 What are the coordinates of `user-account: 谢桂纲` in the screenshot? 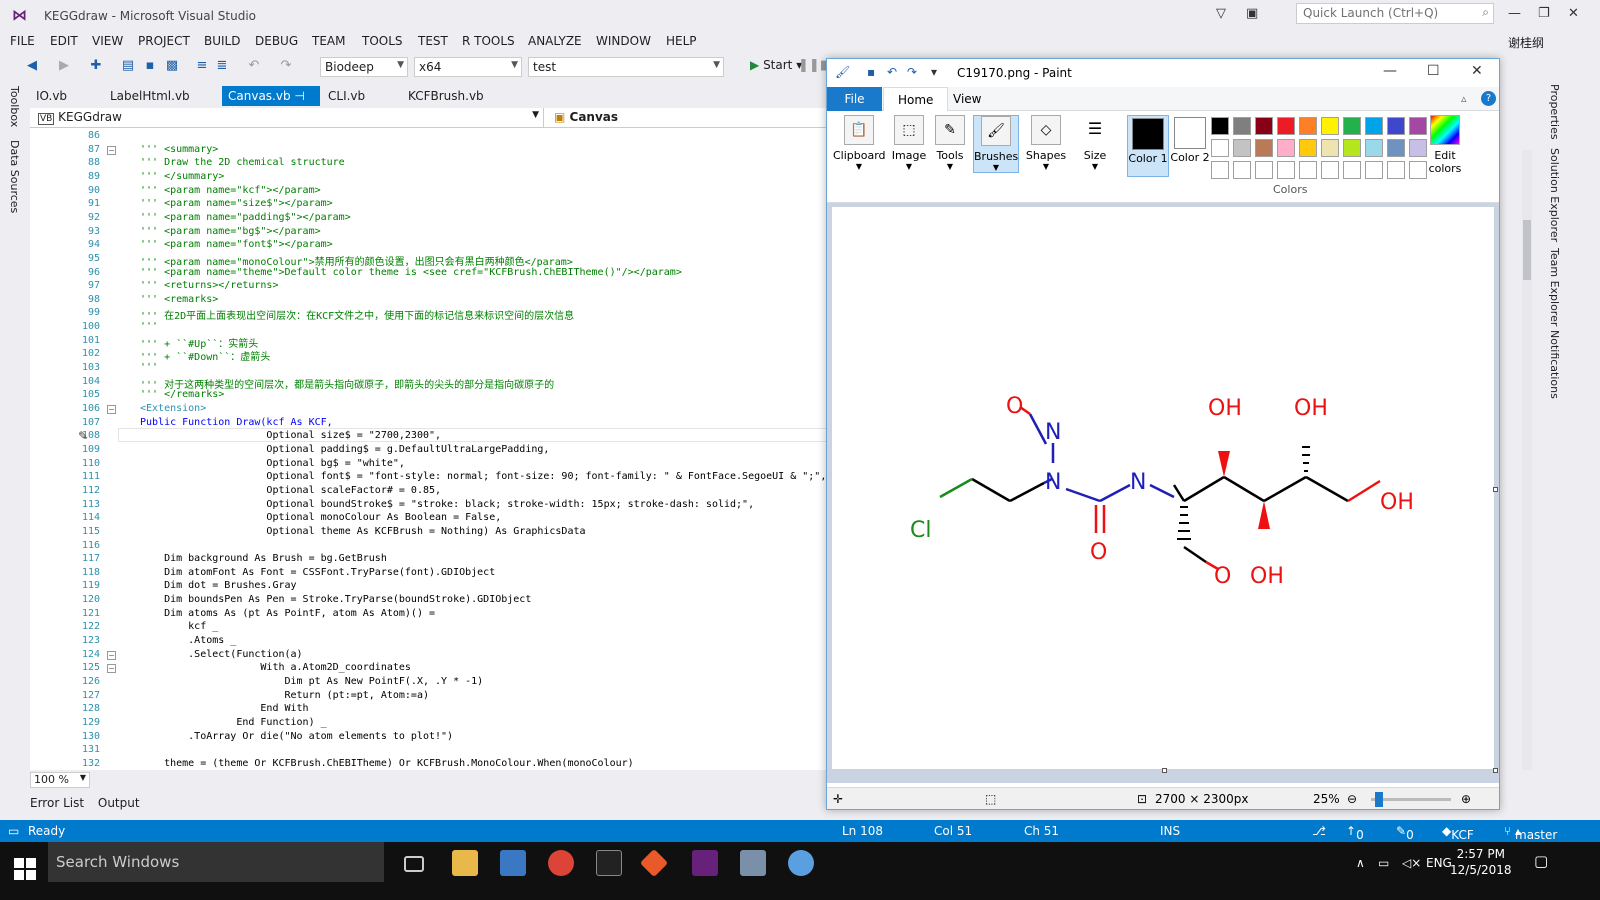 It's located at (1526, 42).